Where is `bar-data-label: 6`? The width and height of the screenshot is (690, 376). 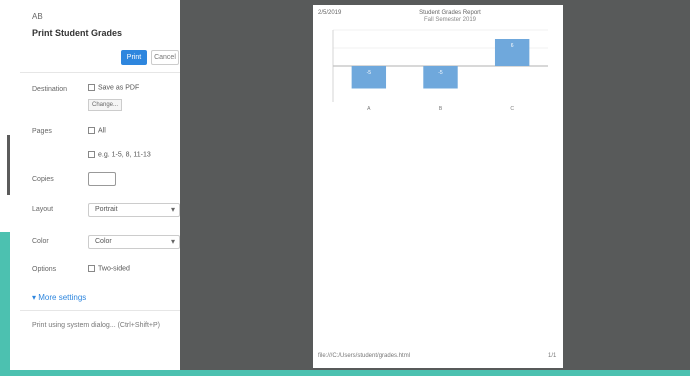
bar-data-label: 6 is located at coordinates (512, 46).